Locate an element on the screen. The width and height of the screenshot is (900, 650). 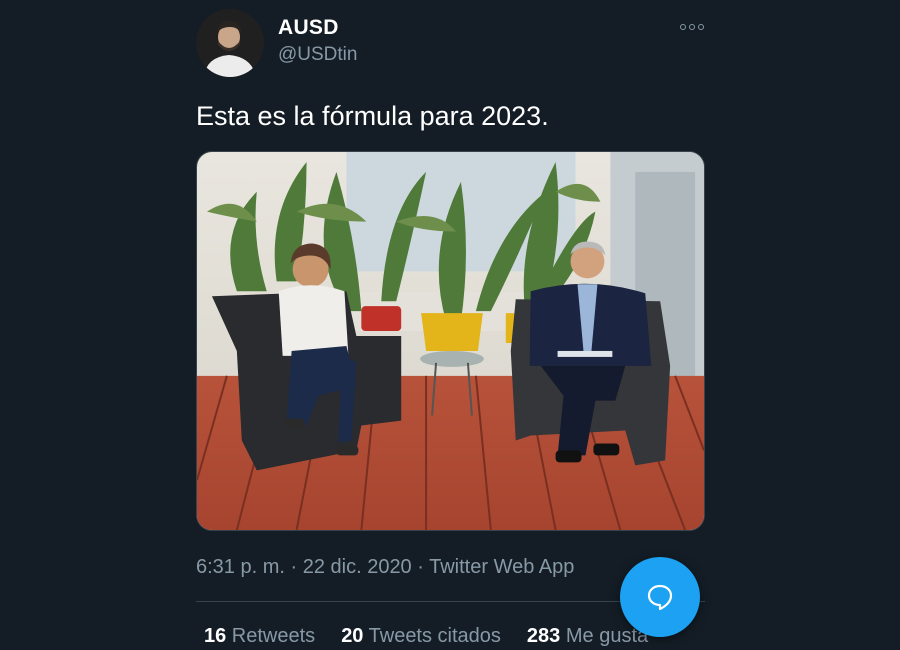
author-handle: @USDtin is located at coordinates (317, 55).